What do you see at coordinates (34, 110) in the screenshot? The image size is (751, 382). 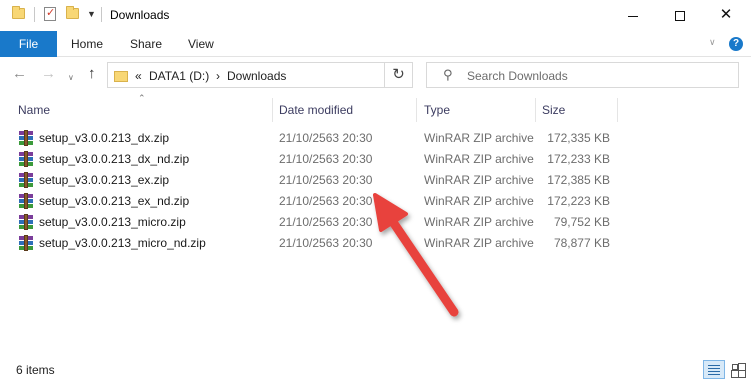 I see `column-header-name: Name` at bounding box center [34, 110].